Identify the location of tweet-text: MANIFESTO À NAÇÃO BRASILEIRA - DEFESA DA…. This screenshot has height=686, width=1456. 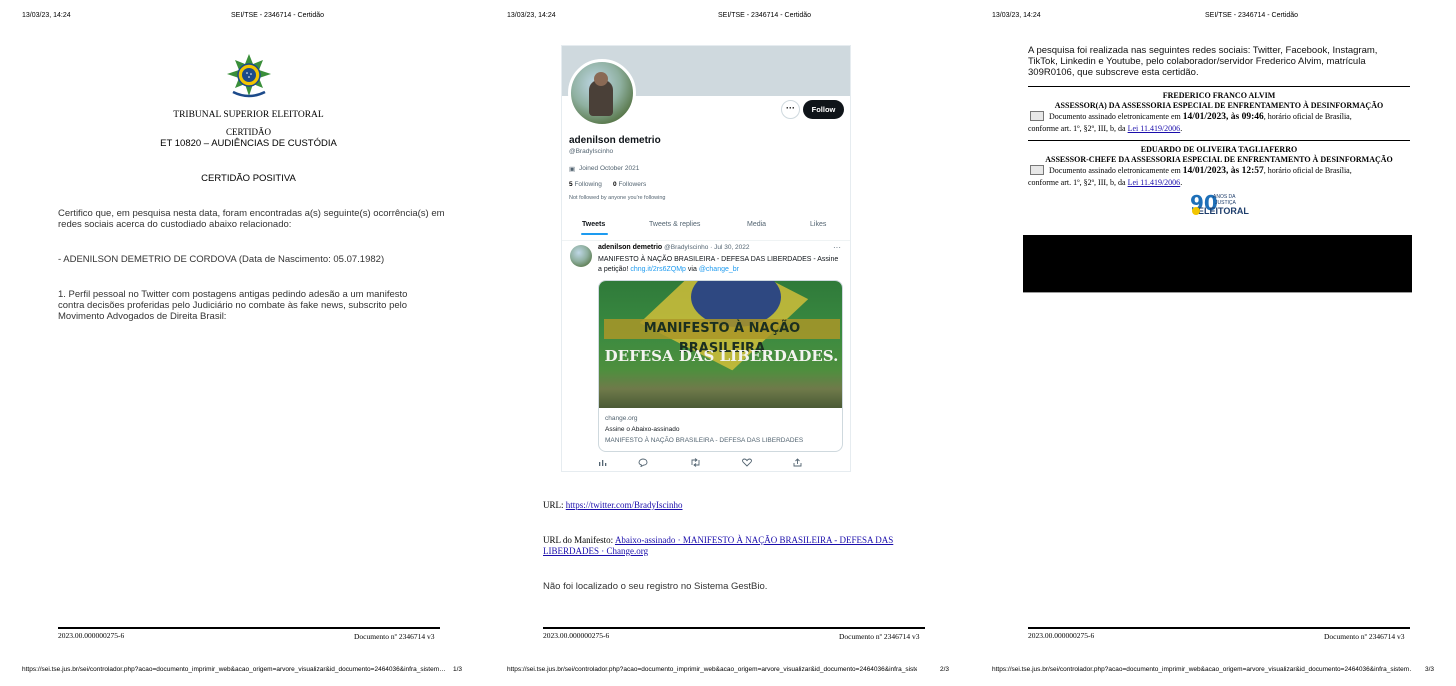
(721, 265).